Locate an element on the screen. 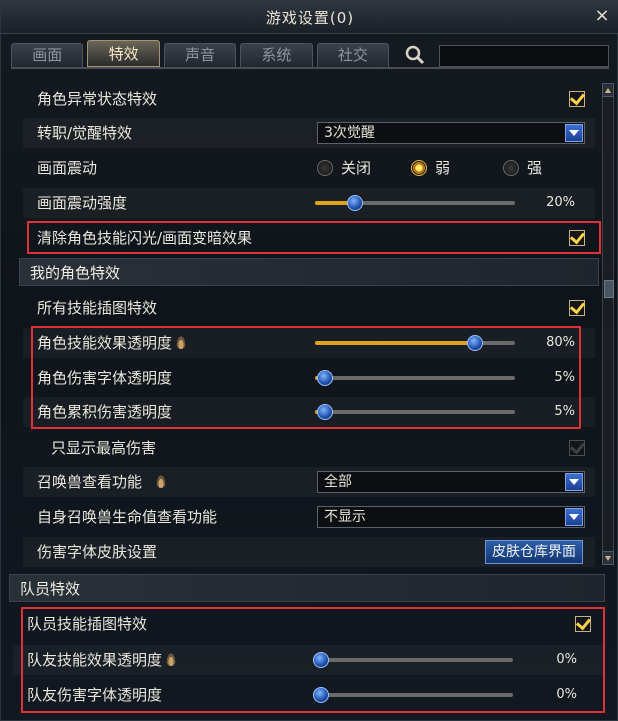 This screenshot has height=721, width=618. setting-label: 伤害字体皮肤设置 is located at coordinates (97, 552).